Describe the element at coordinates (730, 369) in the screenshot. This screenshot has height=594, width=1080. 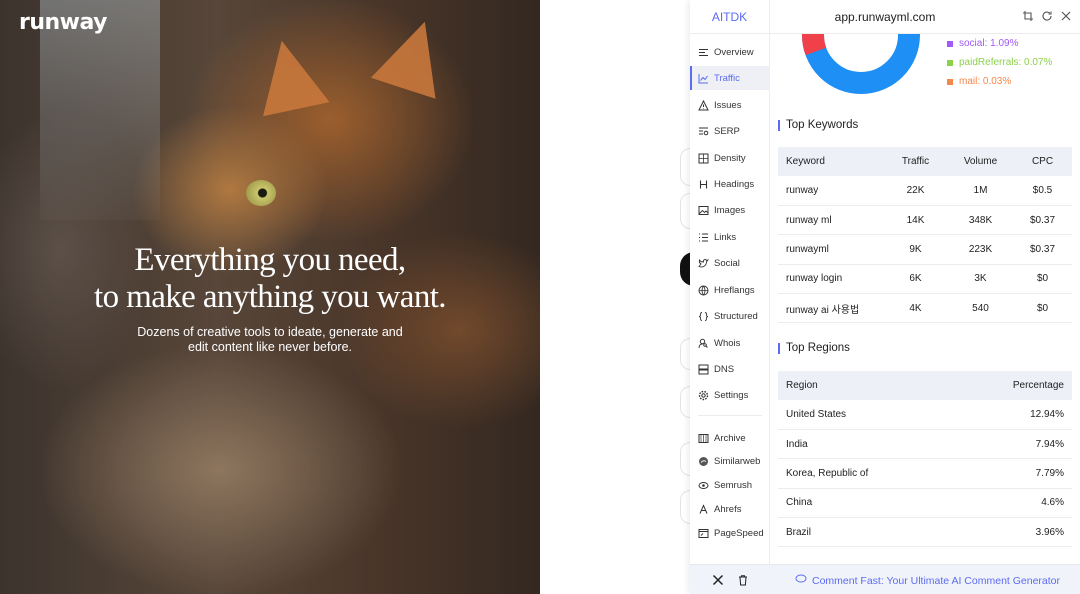
I see `nav-dns: DNS` at that location.